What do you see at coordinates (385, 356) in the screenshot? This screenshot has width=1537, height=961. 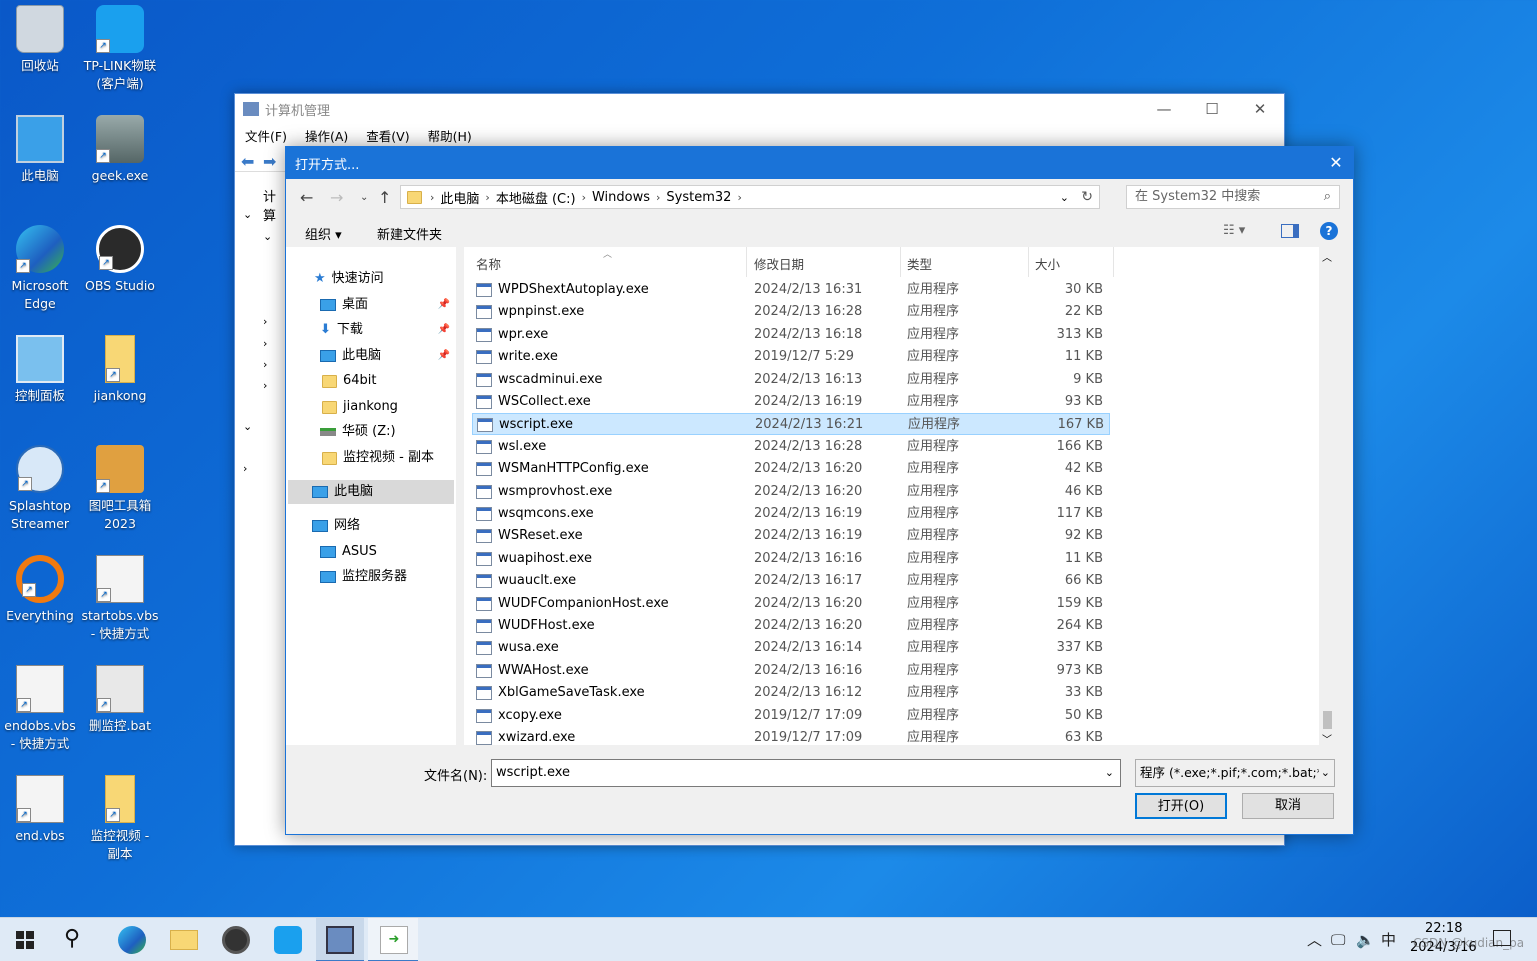 I see `nav-this-pc-quick: 此电脑 📌` at bounding box center [385, 356].